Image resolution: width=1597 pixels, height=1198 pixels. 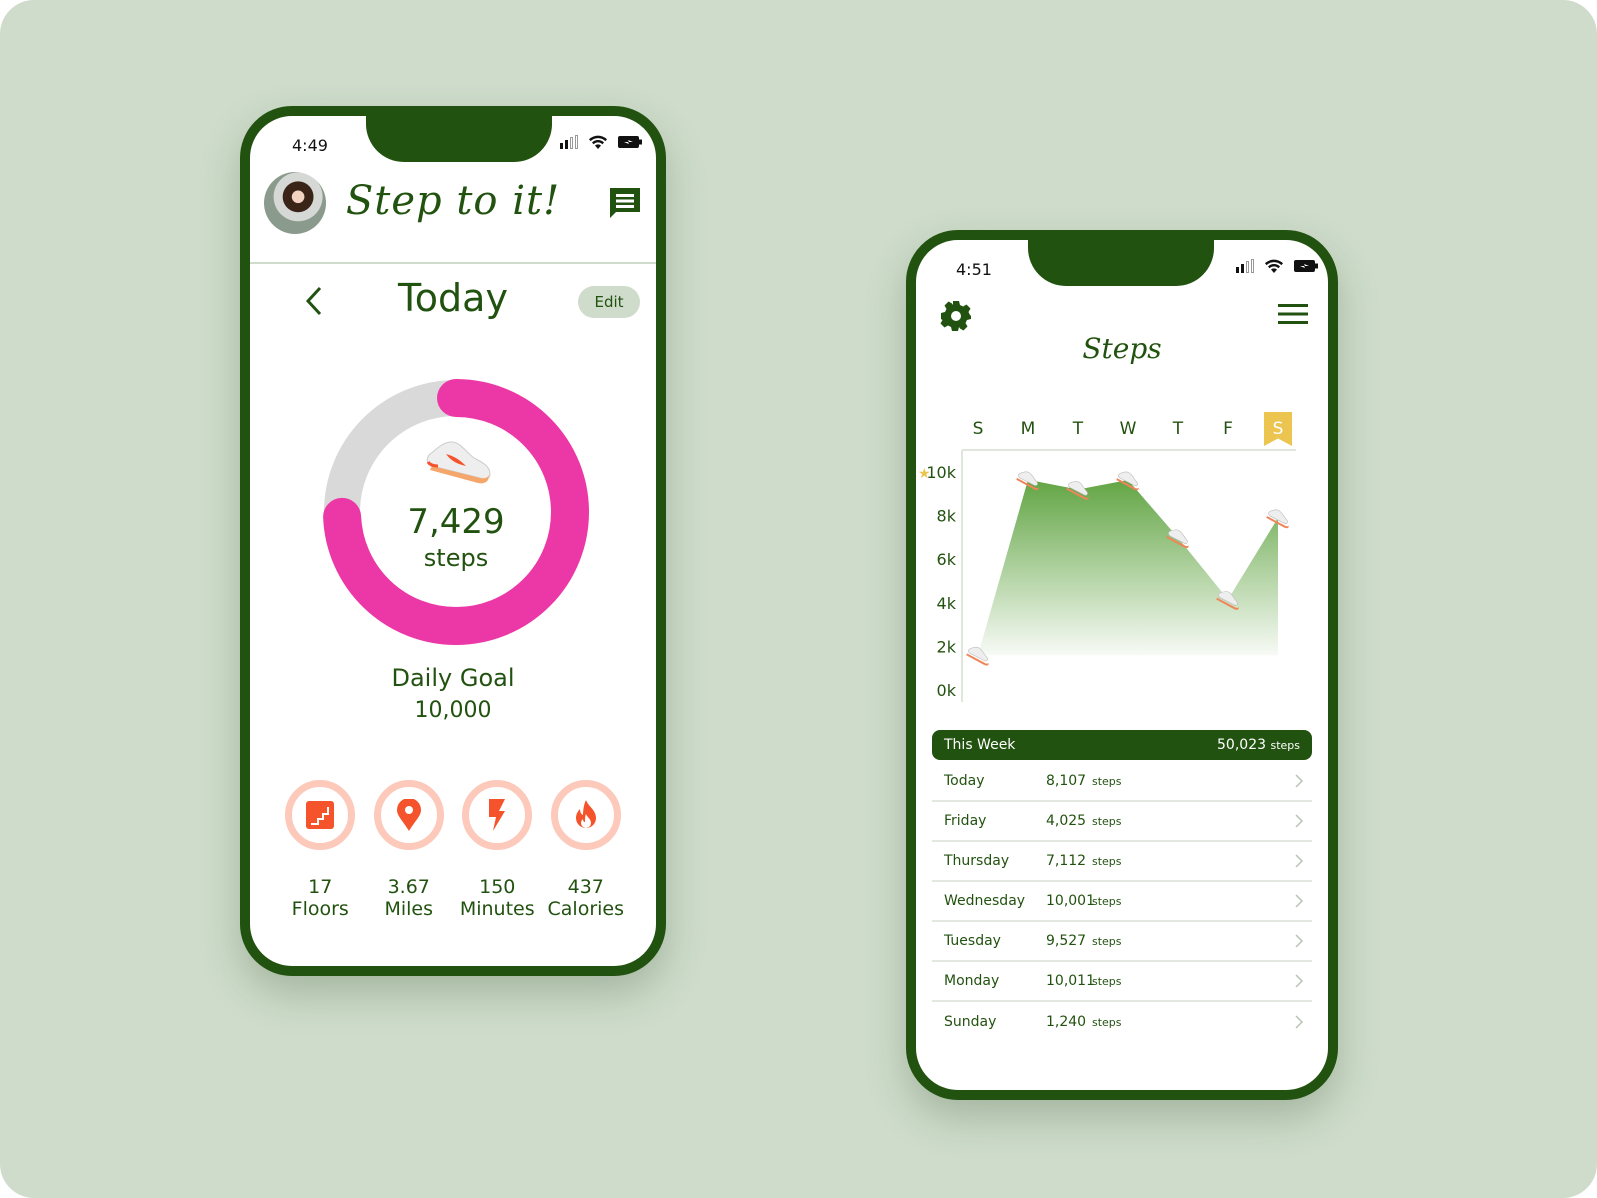 I want to click on flame-icon, so click(x=585, y=814).